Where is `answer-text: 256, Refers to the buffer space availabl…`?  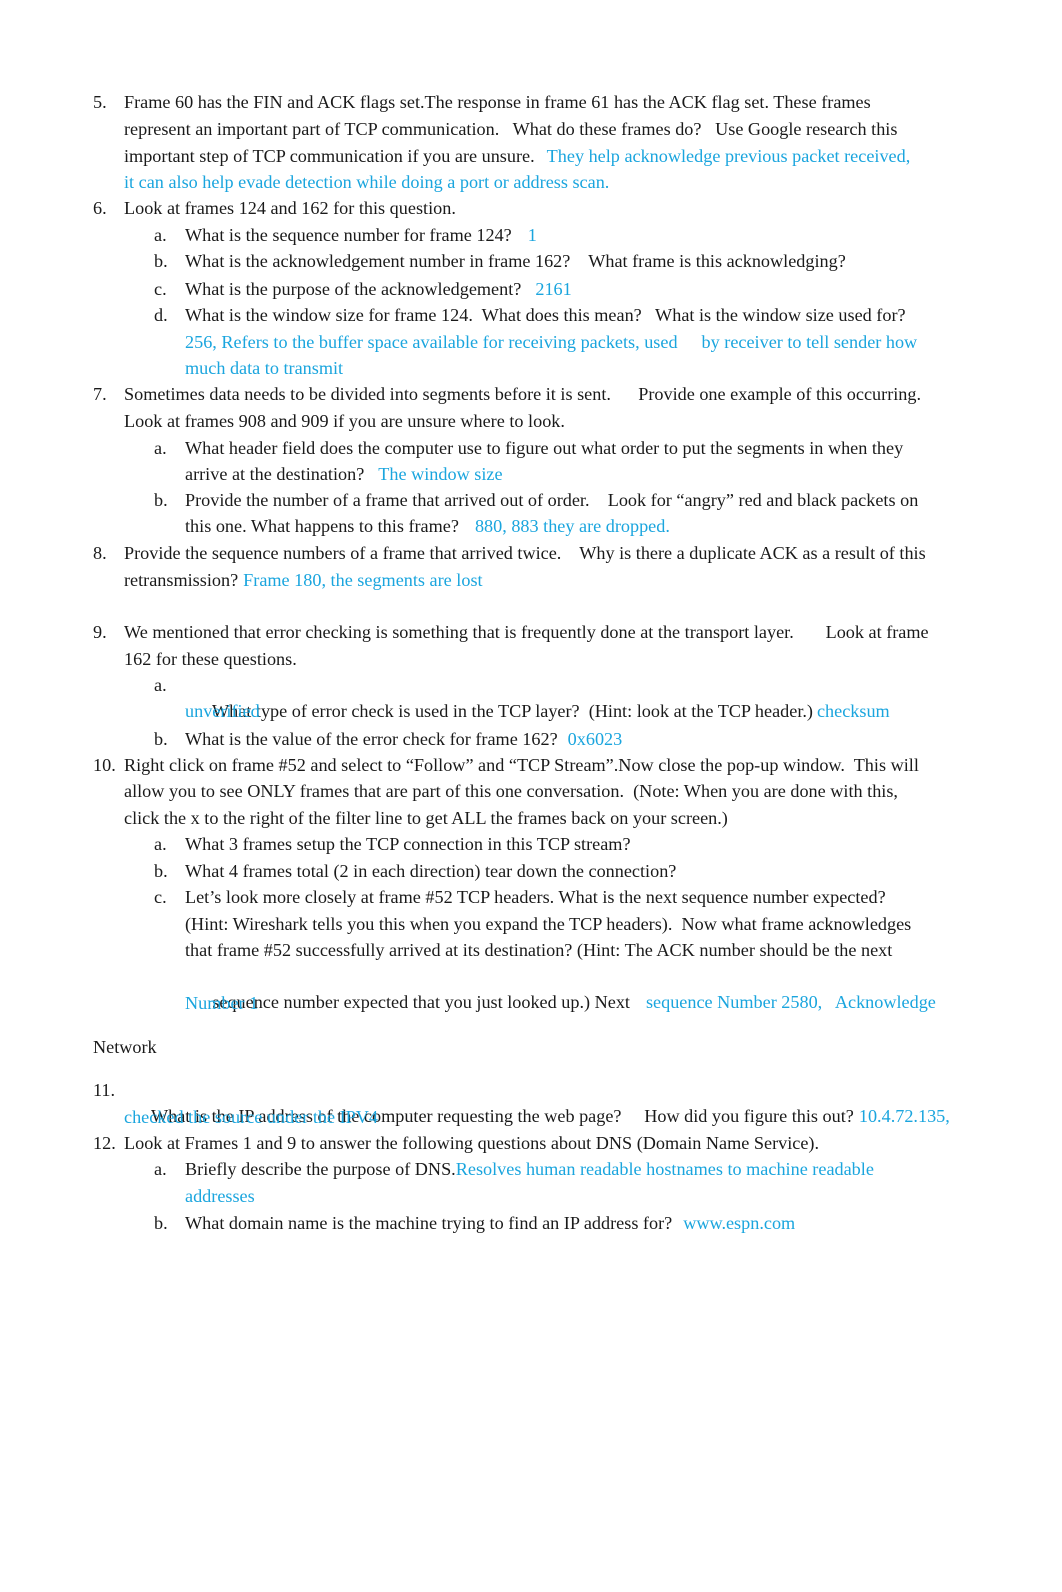 answer-text: 256, Refers to the buffer space availabl… is located at coordinates (431, 342).